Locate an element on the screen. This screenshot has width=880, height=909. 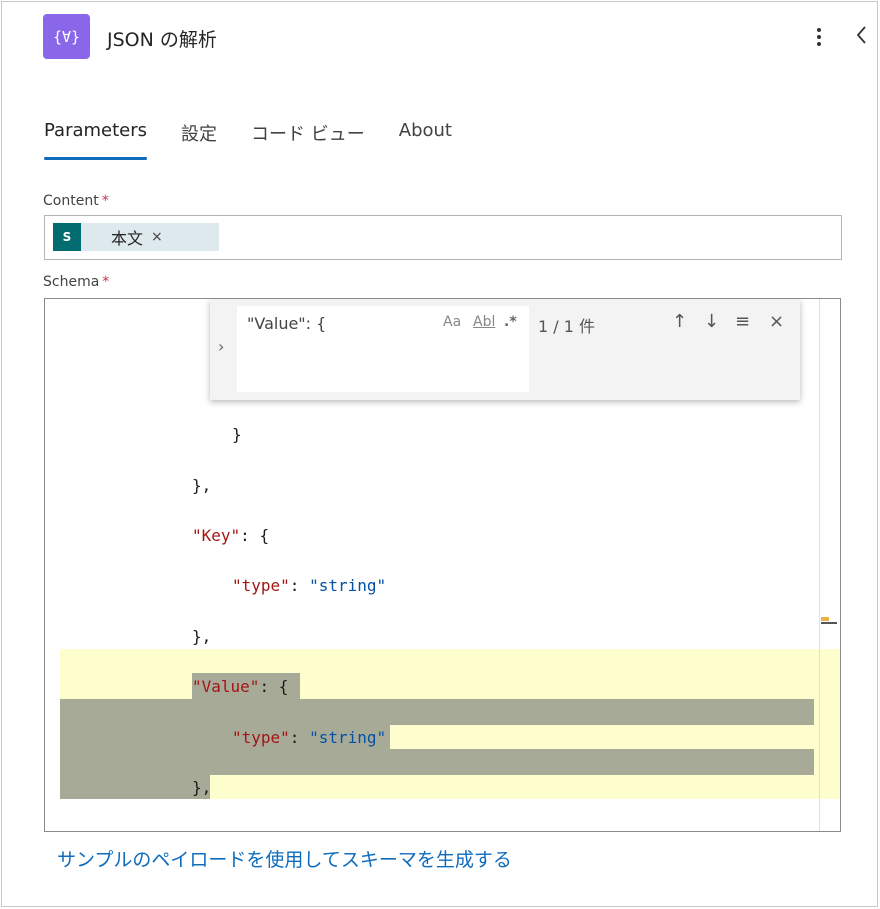
match-case-button: Aa is located at coordinates (452, 322).